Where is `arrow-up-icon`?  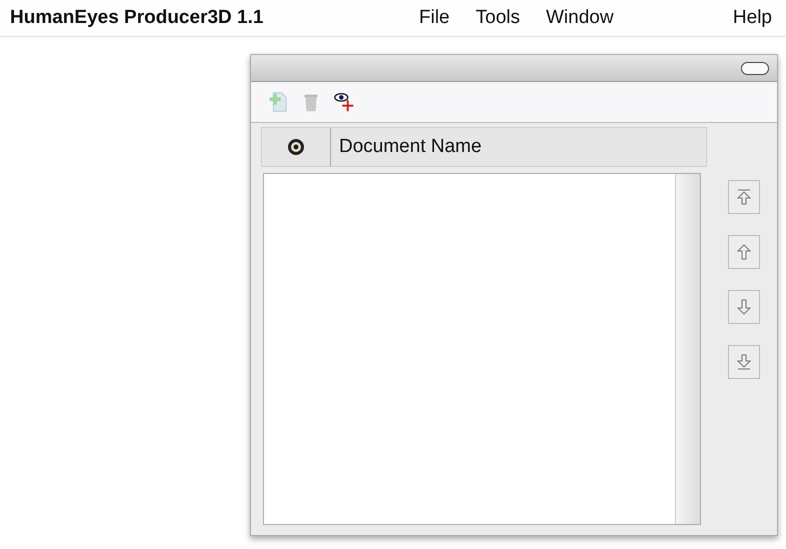
arrow-up-icon is located at coordinates (744, 252).